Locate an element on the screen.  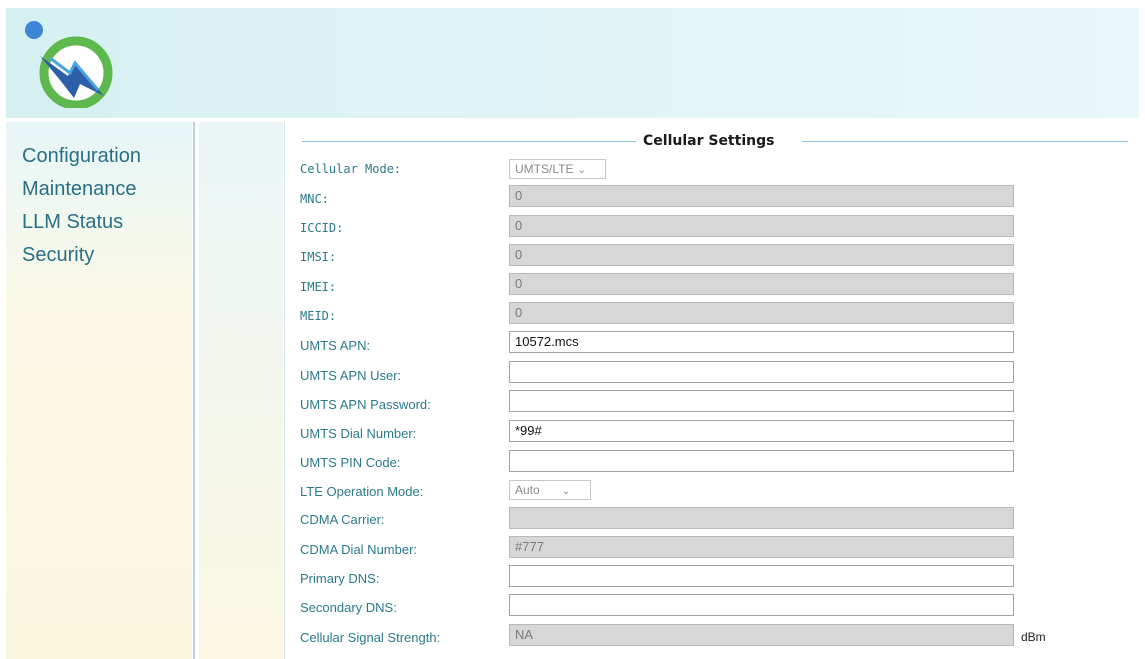
cellular-mode-select: UMTS/LTE ⌄ is located at coordinates (557, 169).